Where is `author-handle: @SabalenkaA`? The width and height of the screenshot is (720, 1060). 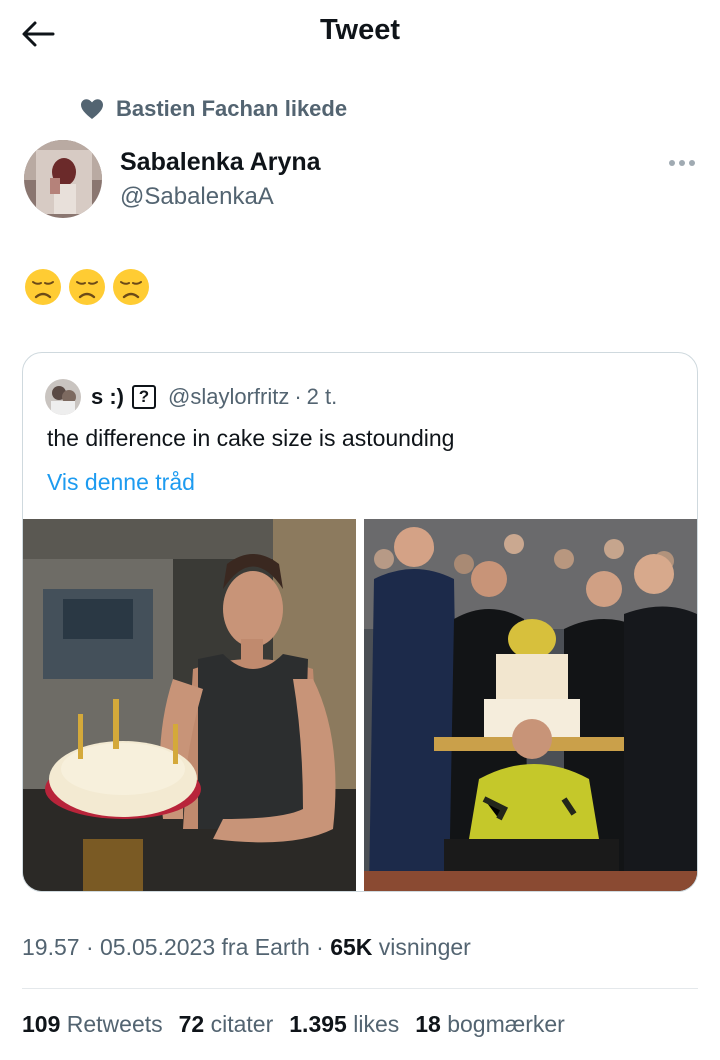 author-handle: @SabalenkaA is located at coordinates (197, 197).